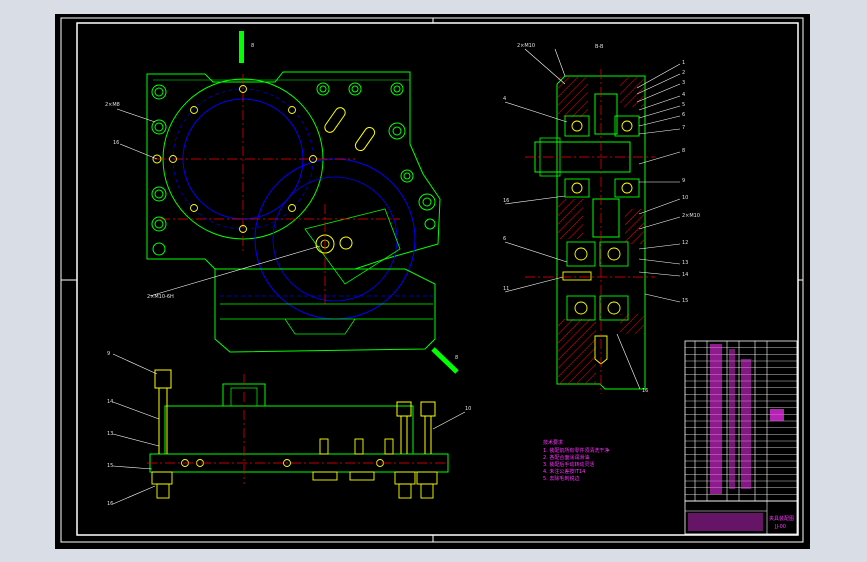 The height and width of the screenshot is (562, 867). What do you see at coordinates (108, 354) in the screenshot?
I see `front-callout-1: 9` at bounding box center [108, 354].